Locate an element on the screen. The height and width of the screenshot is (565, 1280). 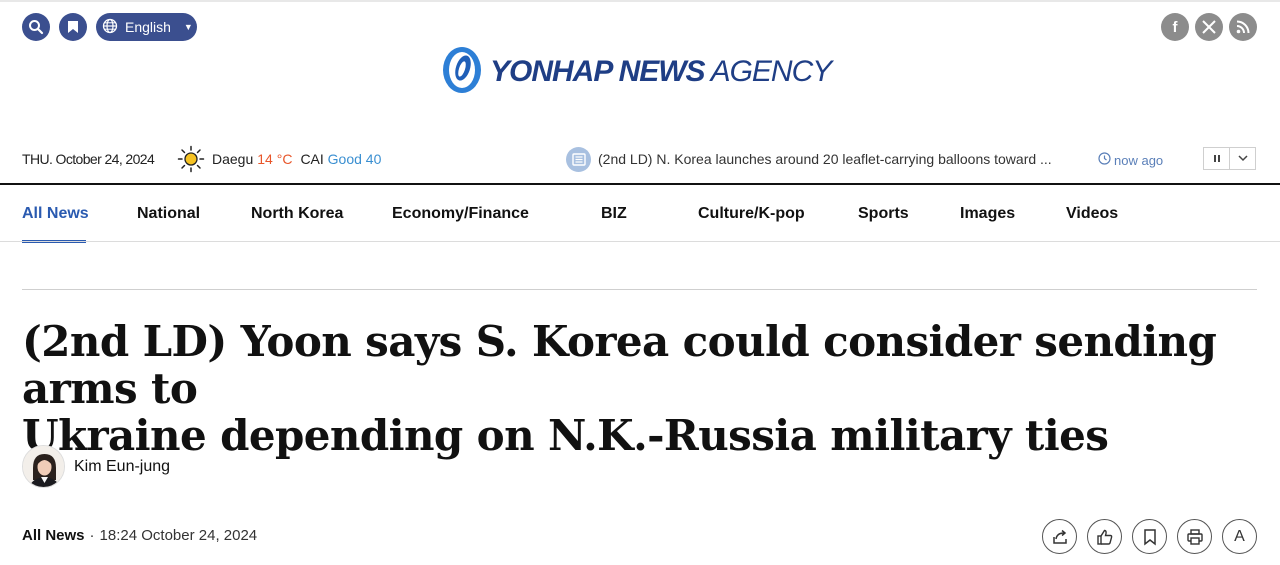
article-datetime: 18:24 October 24, 2024 is located at coordinates (178, 535).